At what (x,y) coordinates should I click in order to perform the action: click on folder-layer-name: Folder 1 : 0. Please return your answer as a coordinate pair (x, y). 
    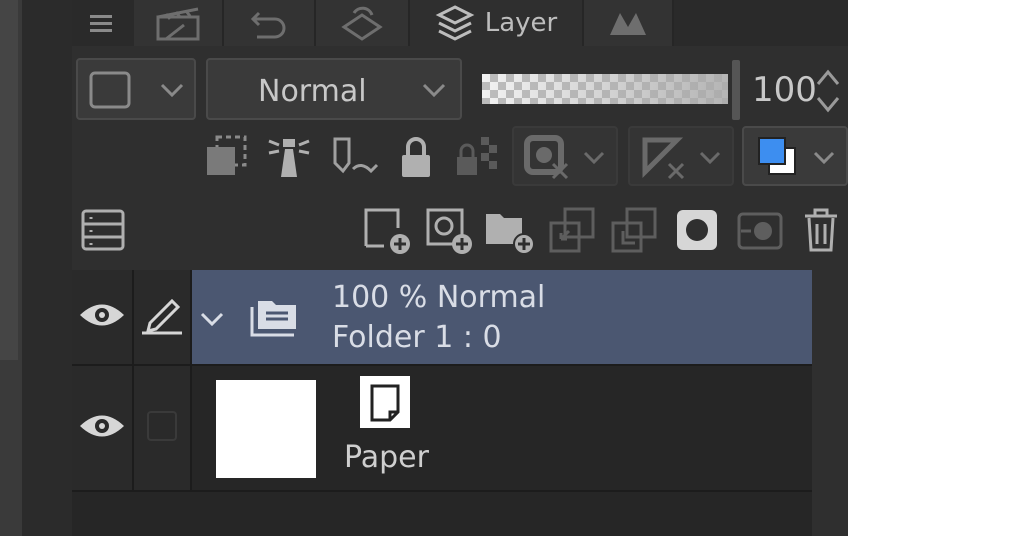
    Looking at the image, I should click on (417, 337).